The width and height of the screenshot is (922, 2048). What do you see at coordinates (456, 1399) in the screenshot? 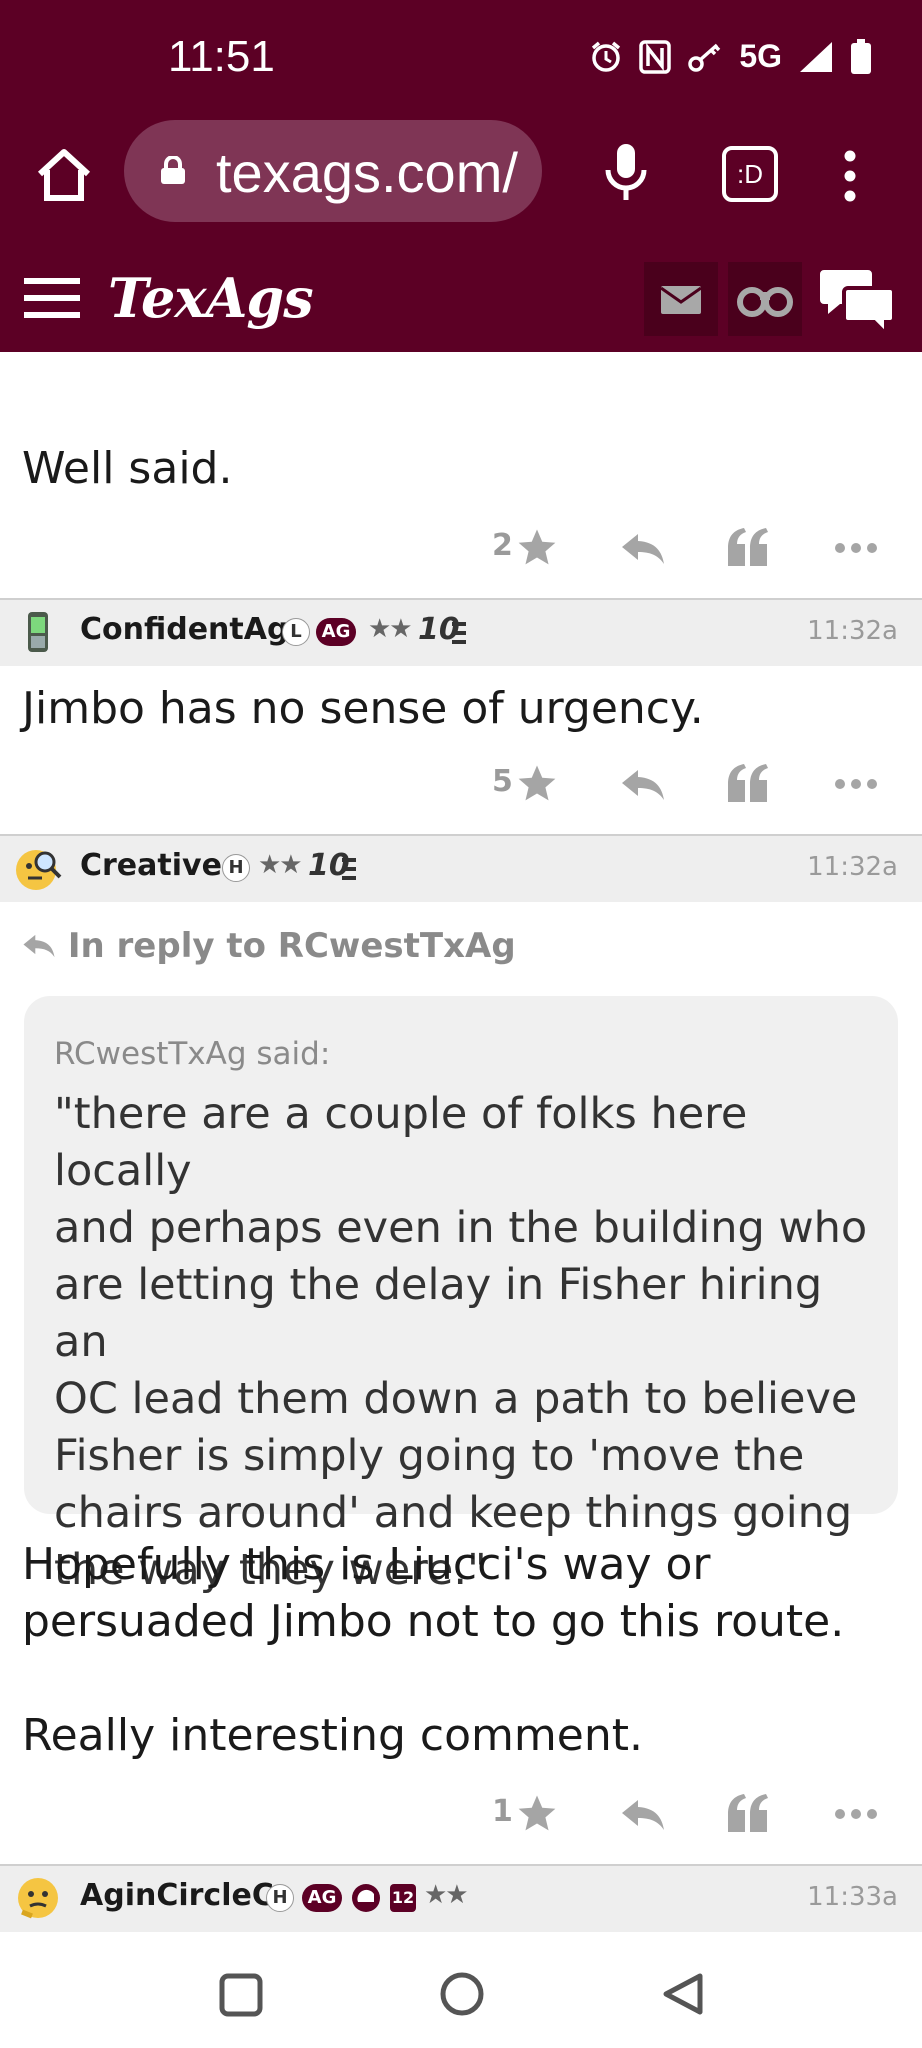
I see `quote-line: OC lead them down a path to believe` at bounding box center [456, 1399].